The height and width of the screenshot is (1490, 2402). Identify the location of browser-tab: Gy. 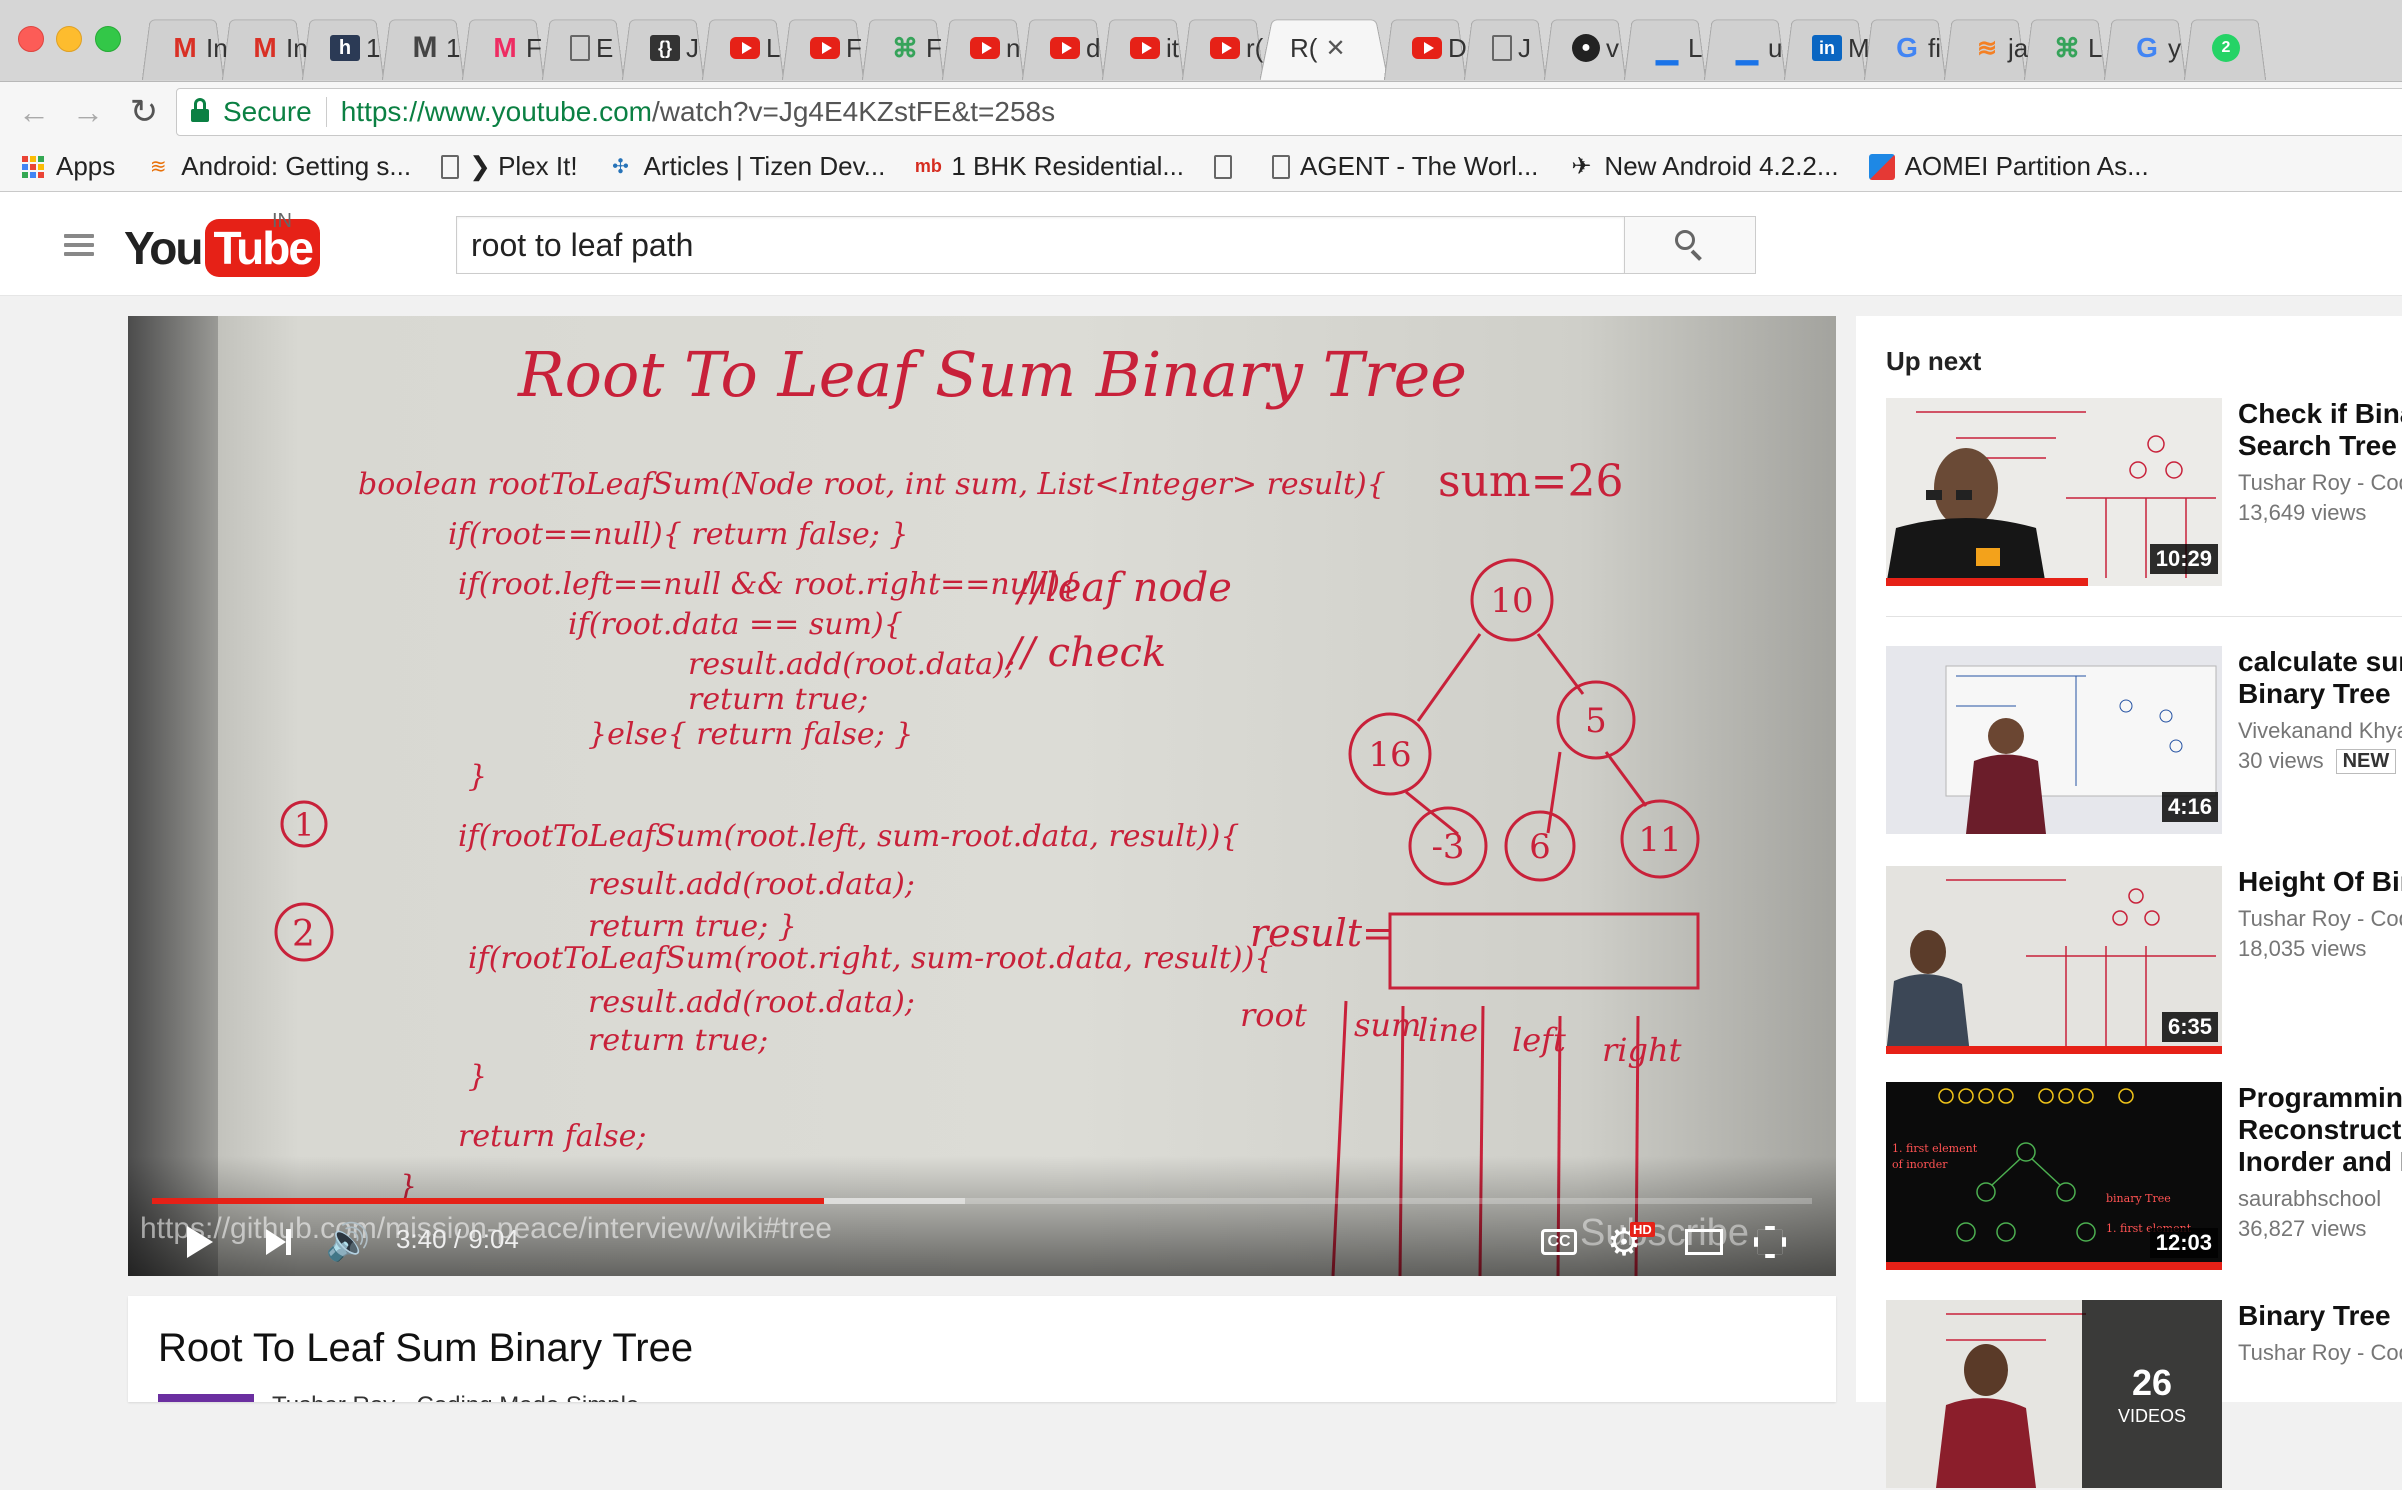
(2145, 48).